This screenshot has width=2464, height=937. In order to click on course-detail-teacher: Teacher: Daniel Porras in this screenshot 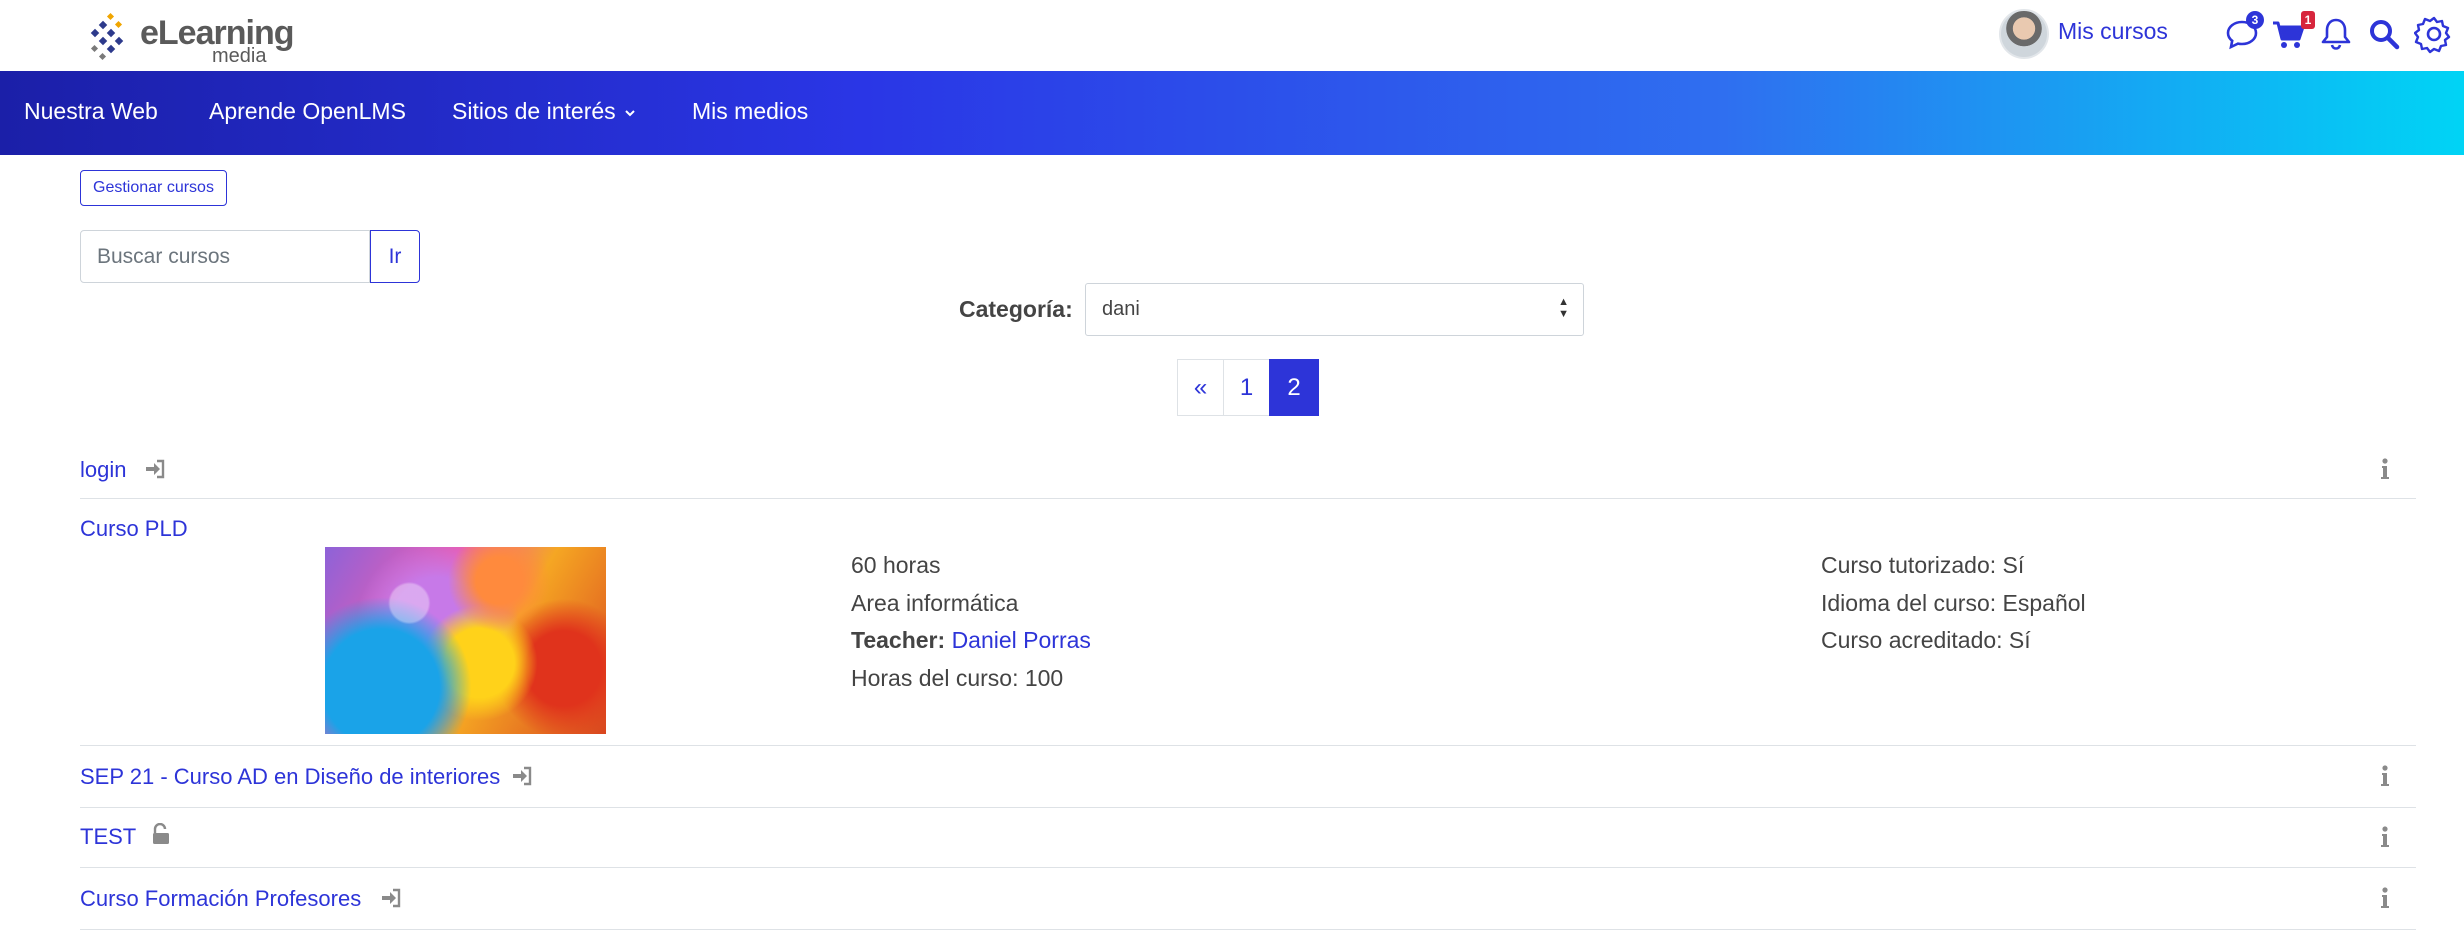, I will do `click(971, 640)`.